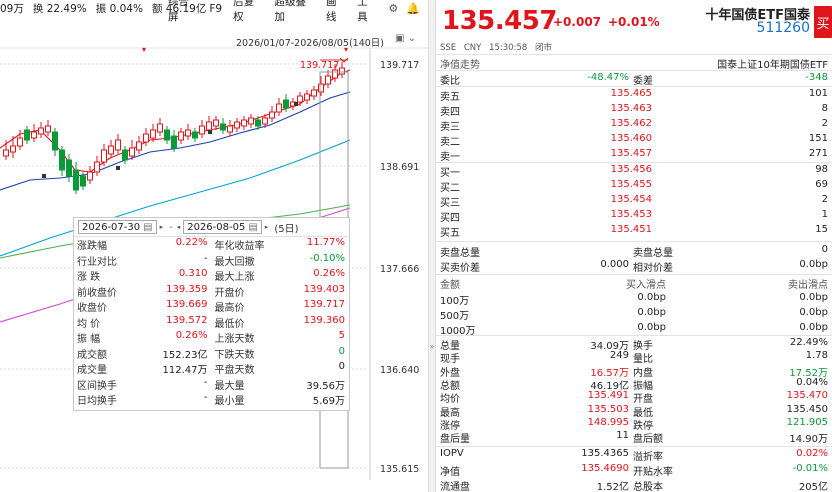 This screenshot has height=492, width=832. What do you see at coordinates (399, 38) in the screenshot?
I see `calendar-icon: ▣` at bounding box center [399, 38].